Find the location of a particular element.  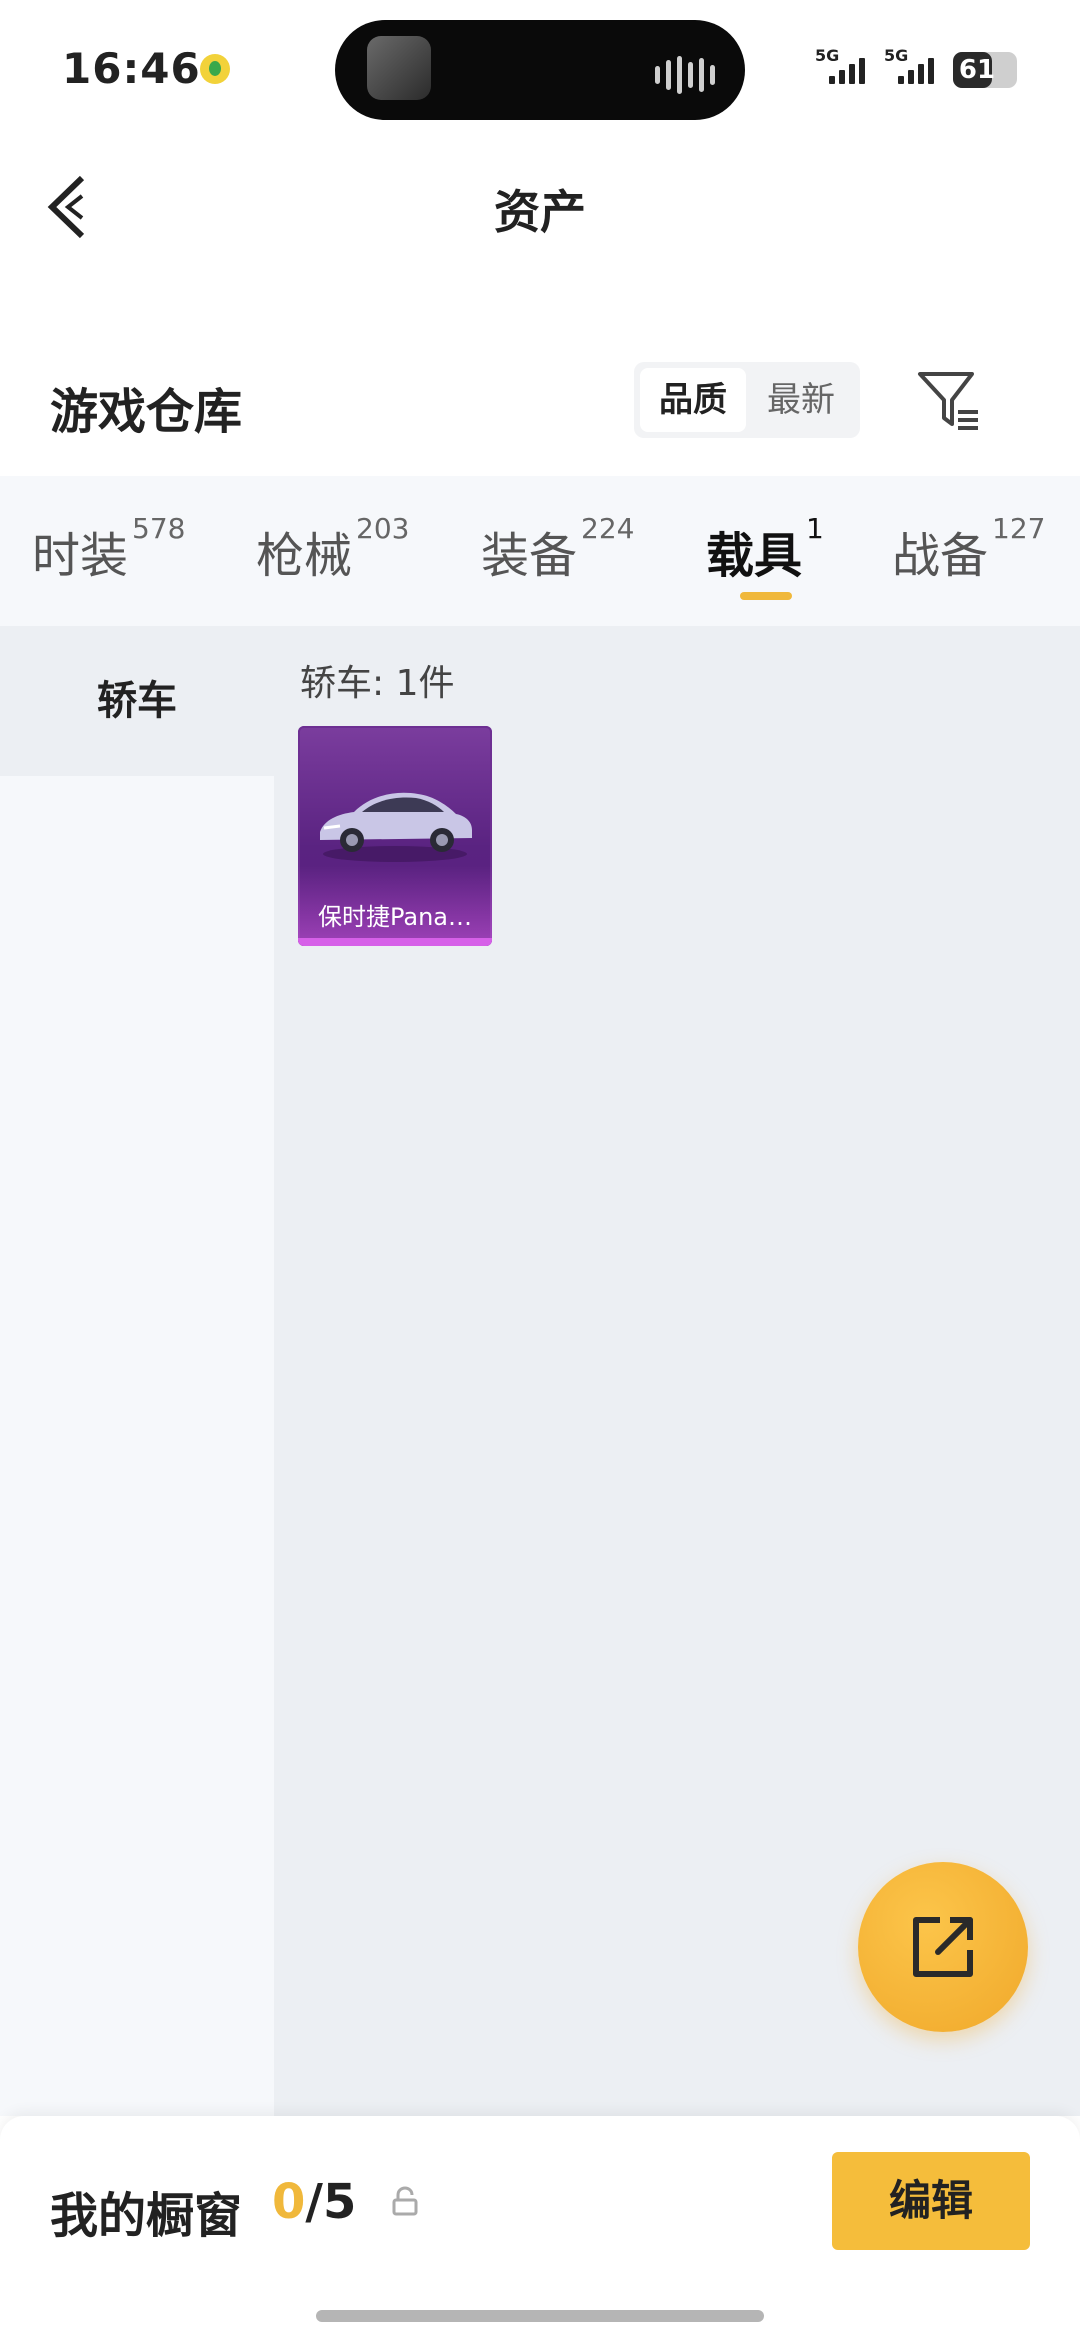

tab-fashion: 时装 578 is located at coordinates (108, 549).